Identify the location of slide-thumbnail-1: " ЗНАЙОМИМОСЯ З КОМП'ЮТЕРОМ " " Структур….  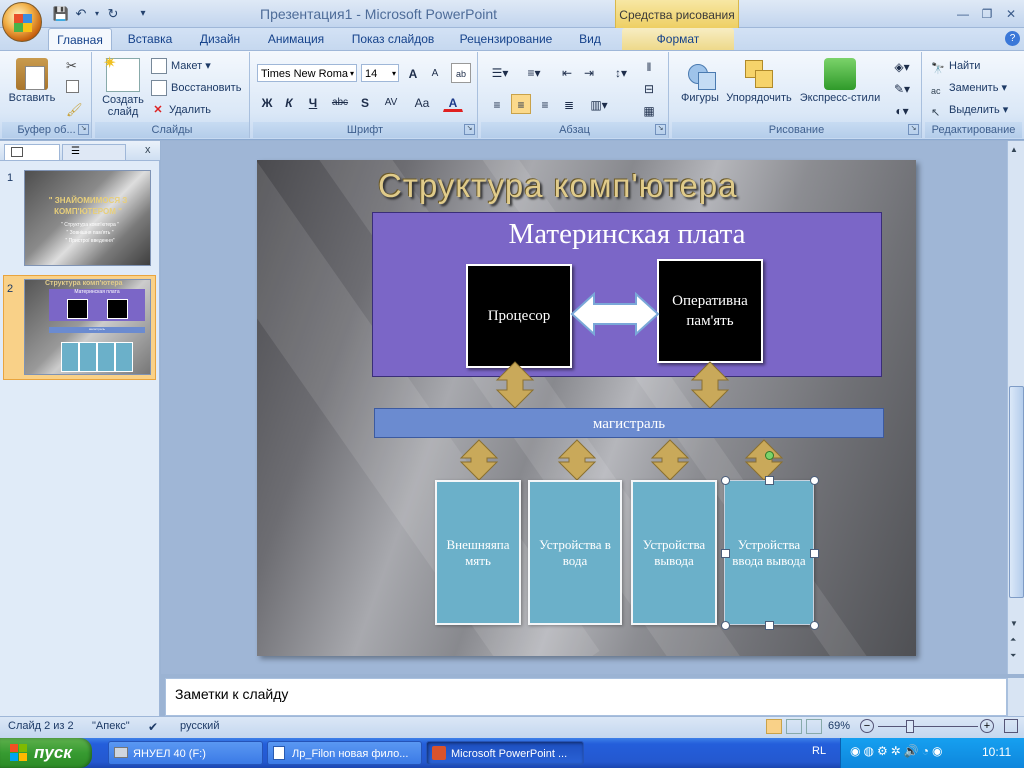
(87, 218).